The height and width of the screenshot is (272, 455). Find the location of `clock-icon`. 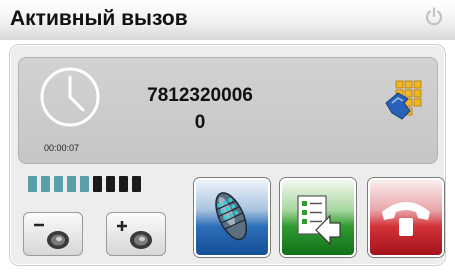

clock-icon is located at coordinates (70, 97).